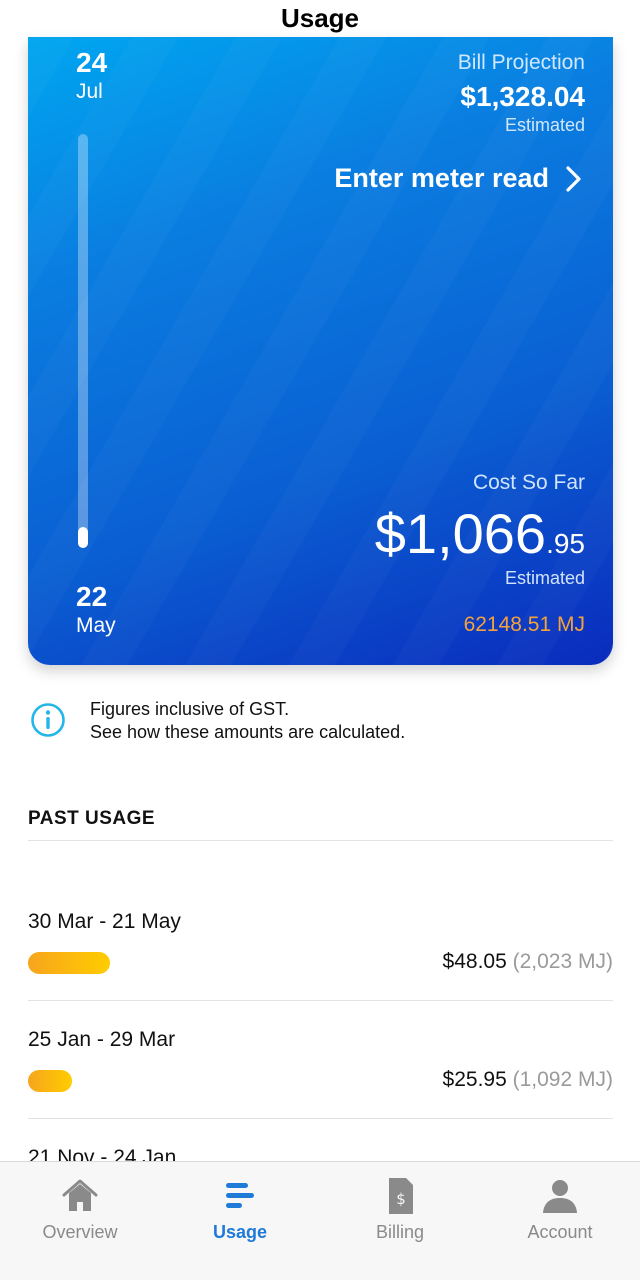 The height and width of the screenshot is (1280, 640). I want to click on usage-bars-icon, so click(240, 1195).